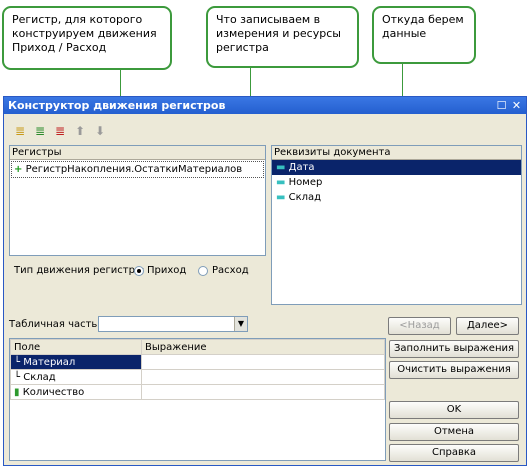 The image size is (531, 468). What do you see at coordinates (454, 410) in the screenshot?
I see `ok-button: OK` at bounding box center [454, 410].